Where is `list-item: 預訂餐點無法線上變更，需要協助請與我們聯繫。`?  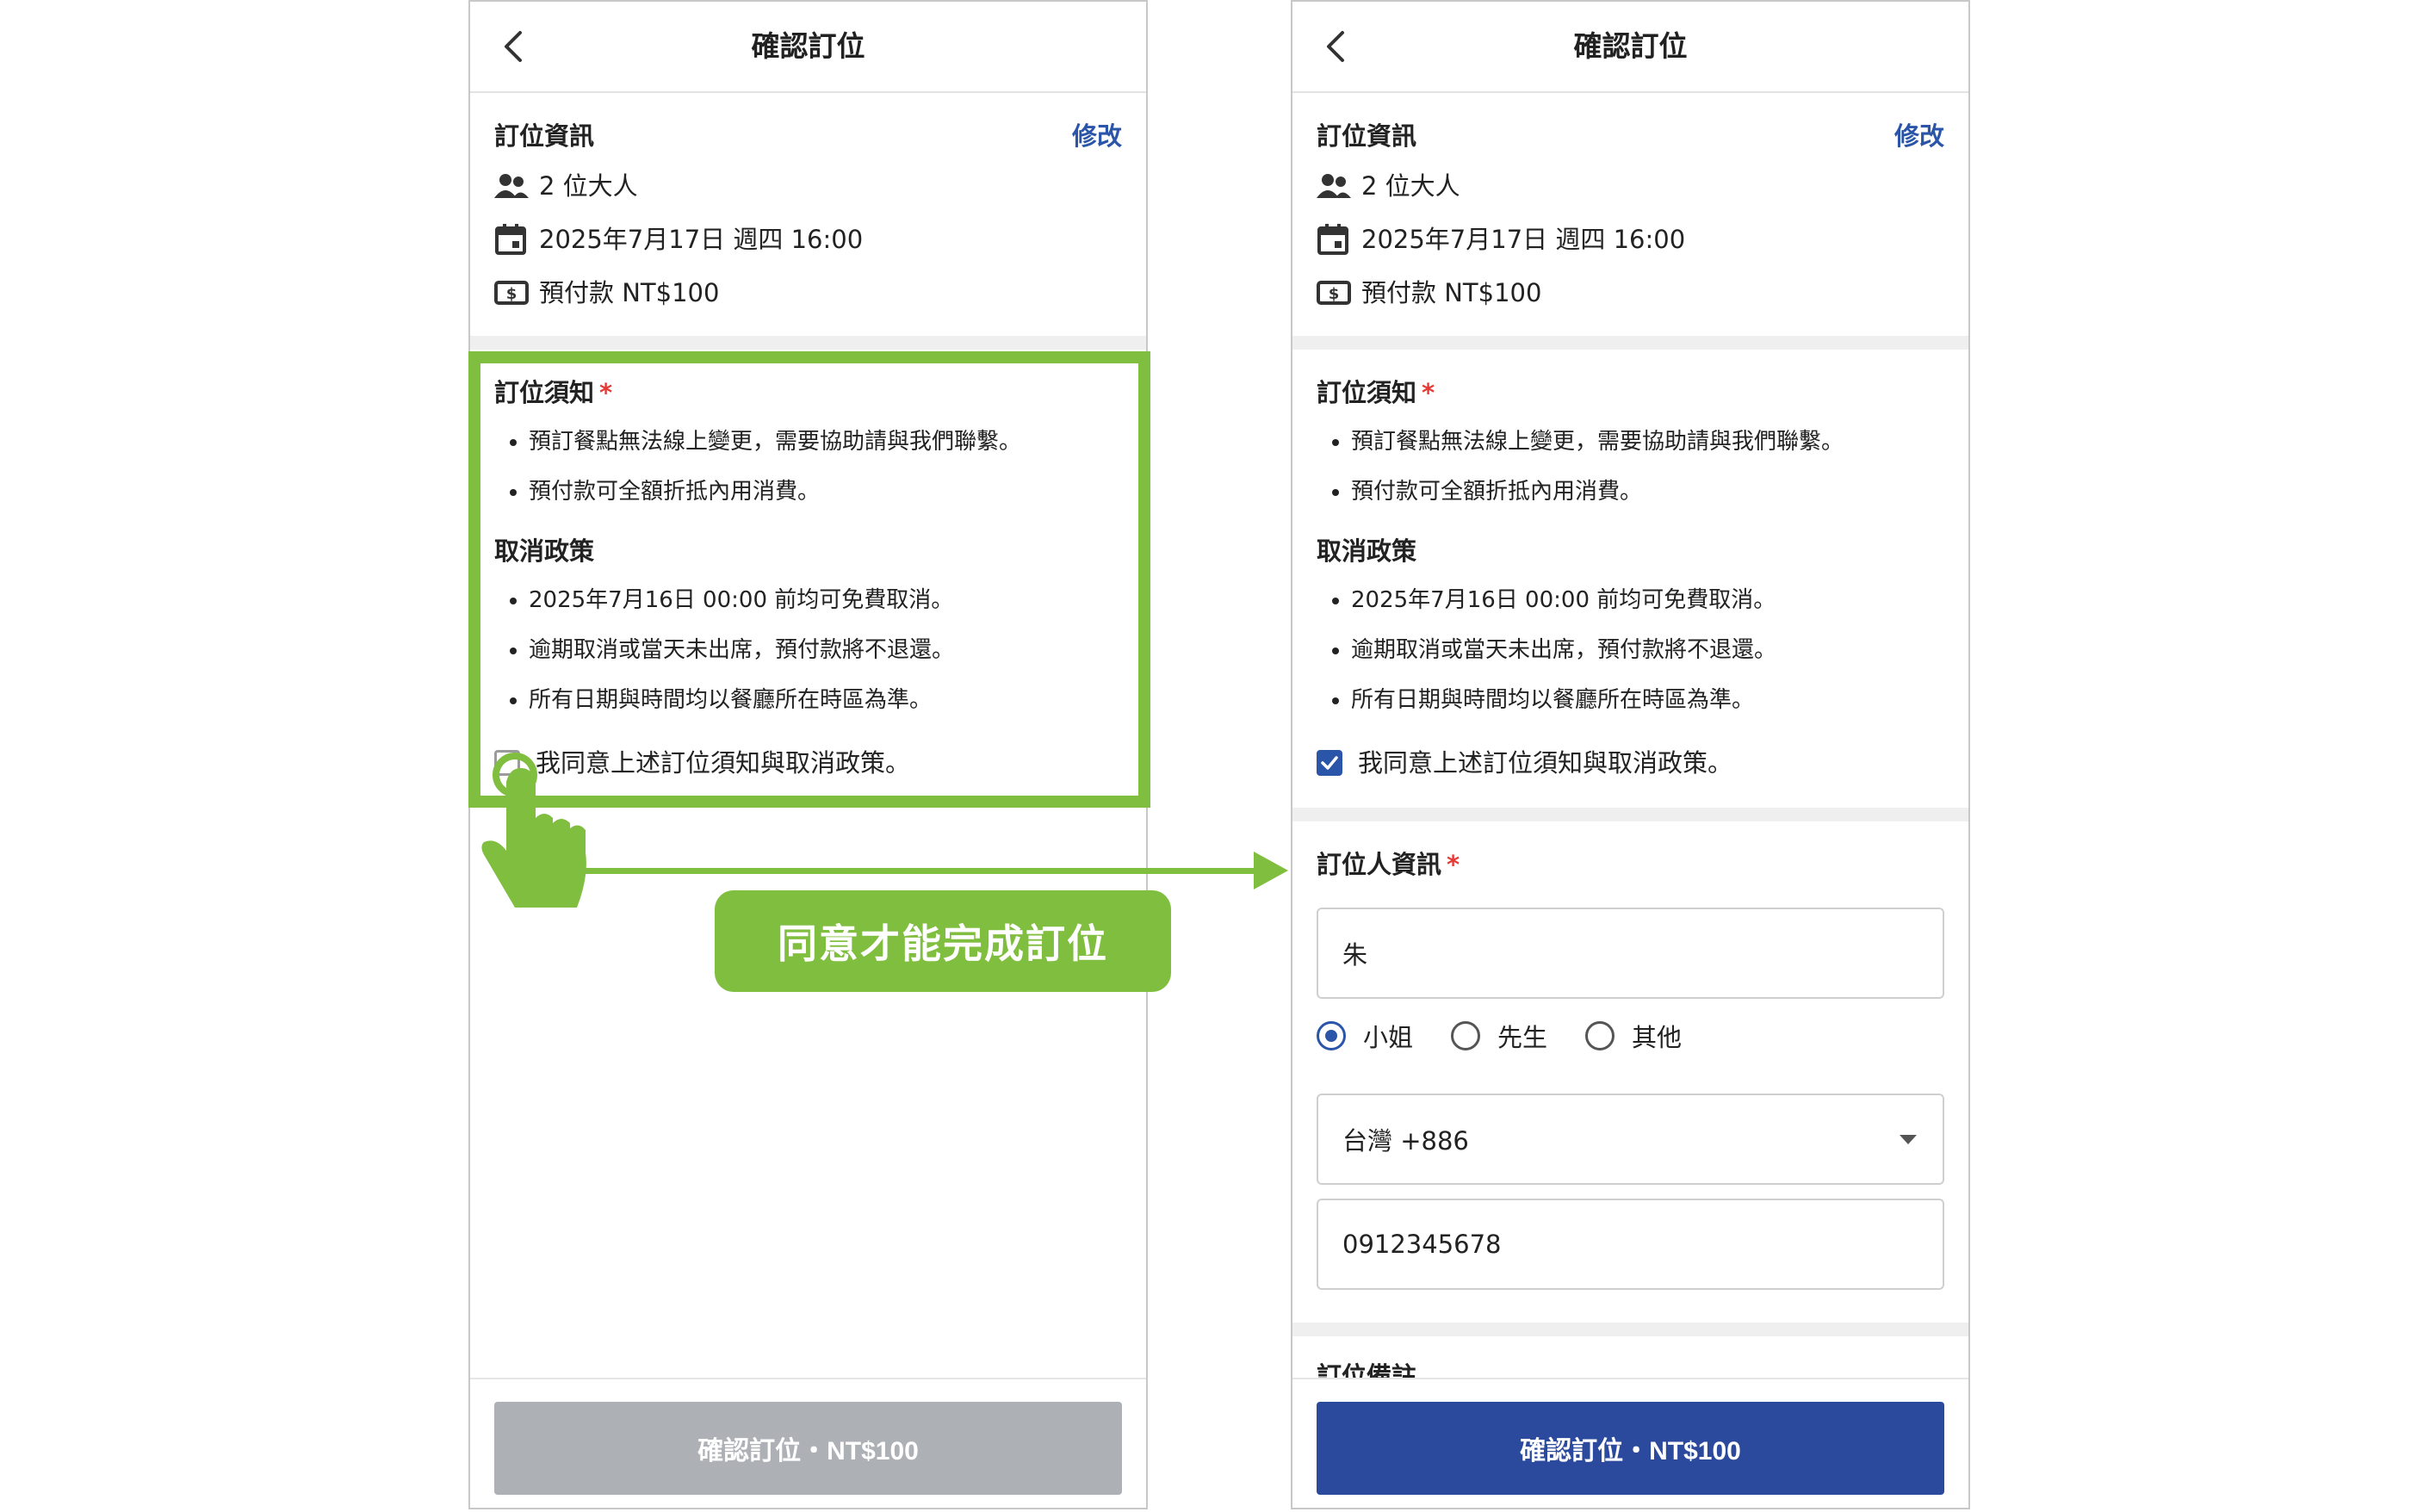
list-item: 預訂餐點無法線上變更，需要協助請與我們聯繫。 is located at coordinates (1598, 452).